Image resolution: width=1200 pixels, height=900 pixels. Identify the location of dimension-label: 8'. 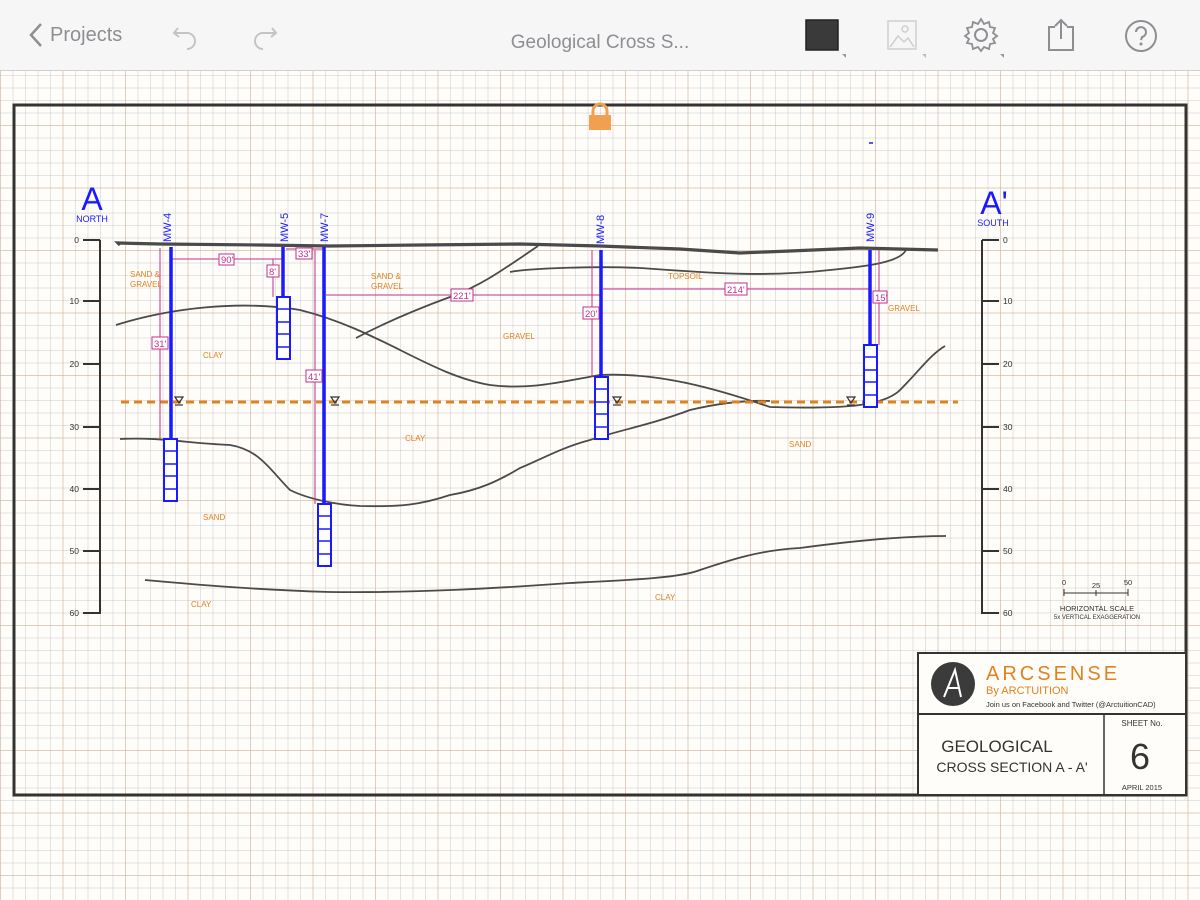
(272, 272).